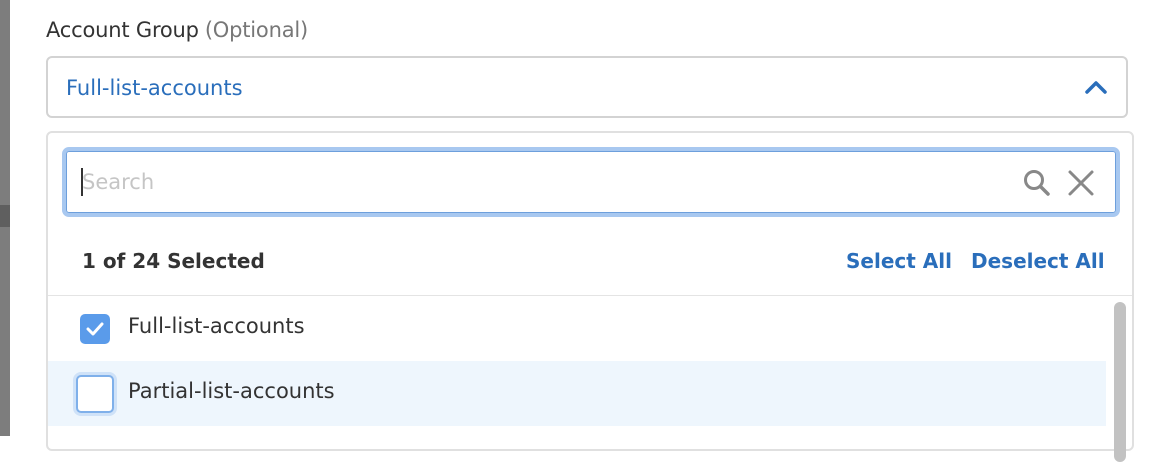 Image resolution: width=1152 pixels, height=462 pixels. I want to click on field-label: Account Group (Optional), so click(177, 30).